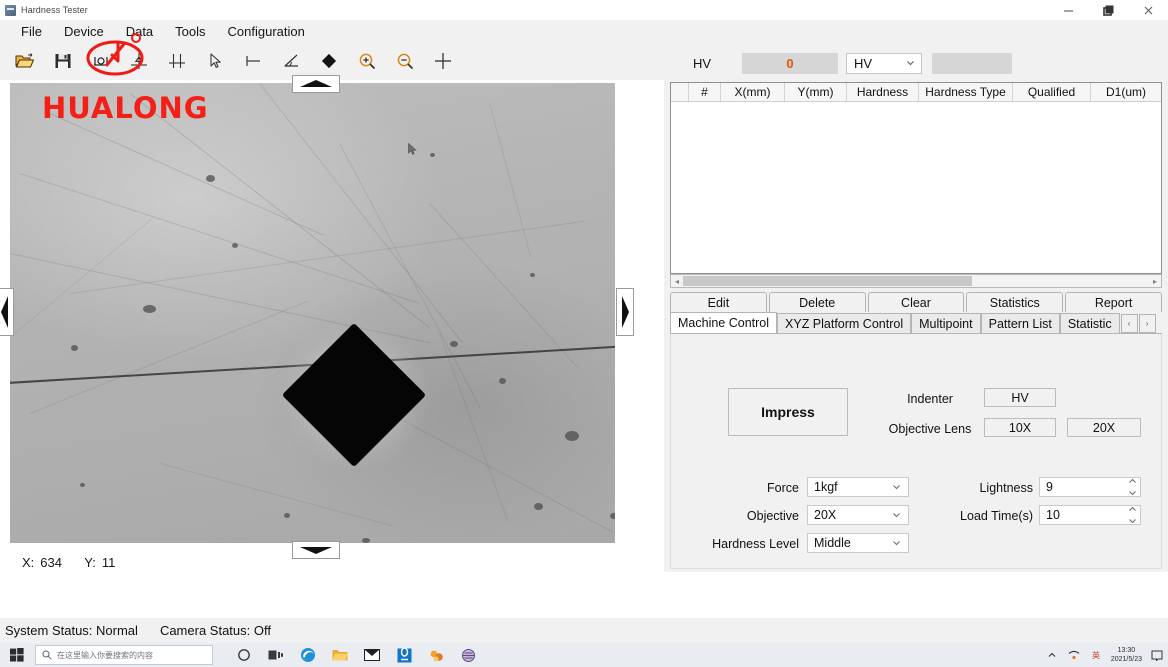 This screenshot has height=667, width=1168. I want to click on taskbar-search-placeholder: 在这里输入你要搜索的内容, so click(105, 655).